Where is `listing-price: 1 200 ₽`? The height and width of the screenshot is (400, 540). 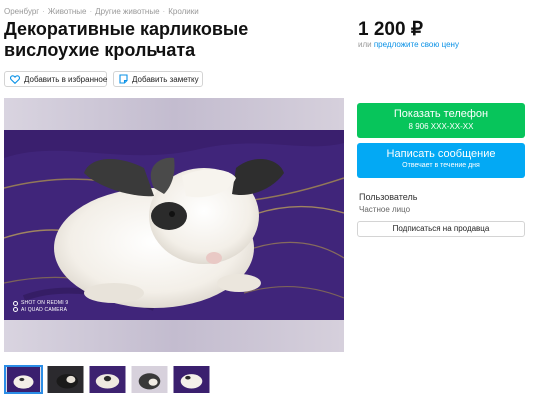 listing-price: 1 200 ₽ is located at coordinates (390, 29).